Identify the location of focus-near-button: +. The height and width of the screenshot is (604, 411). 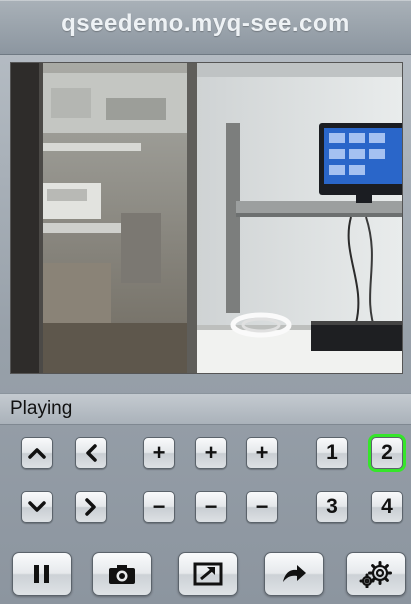
(211, 453).